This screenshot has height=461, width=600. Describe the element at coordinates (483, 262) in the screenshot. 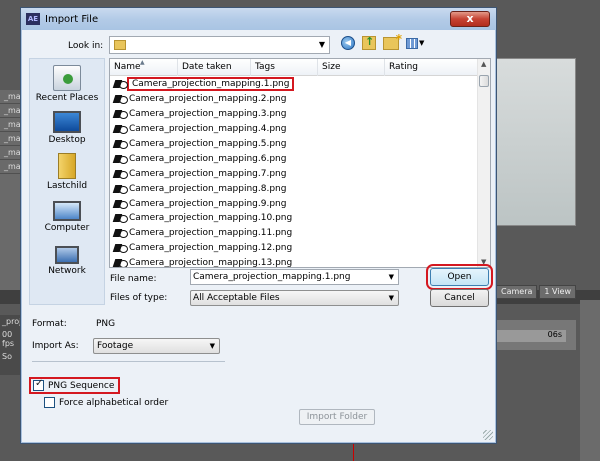

I see `scroll-down-icon: ▼` at that location.